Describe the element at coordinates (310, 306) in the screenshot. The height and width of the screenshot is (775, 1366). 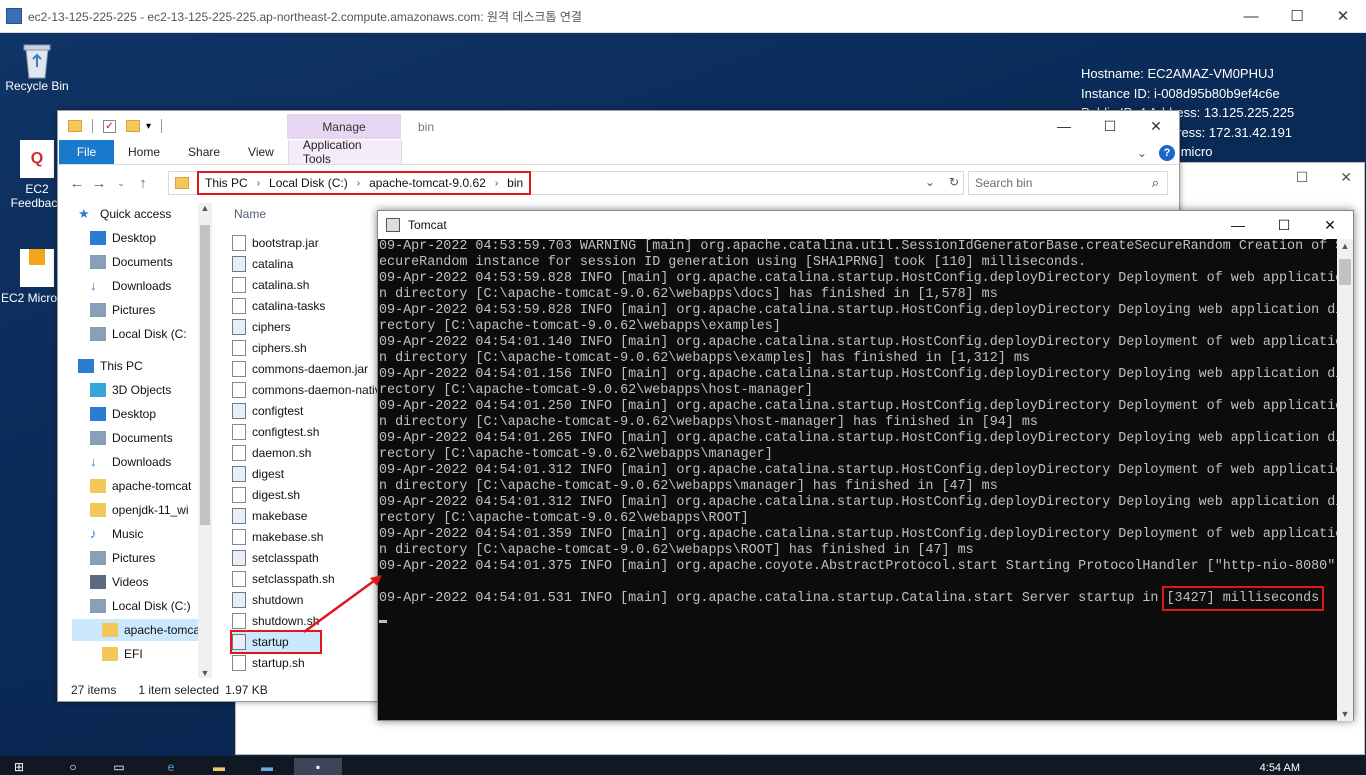
I see `file-row: catalina-tasks` at that location.